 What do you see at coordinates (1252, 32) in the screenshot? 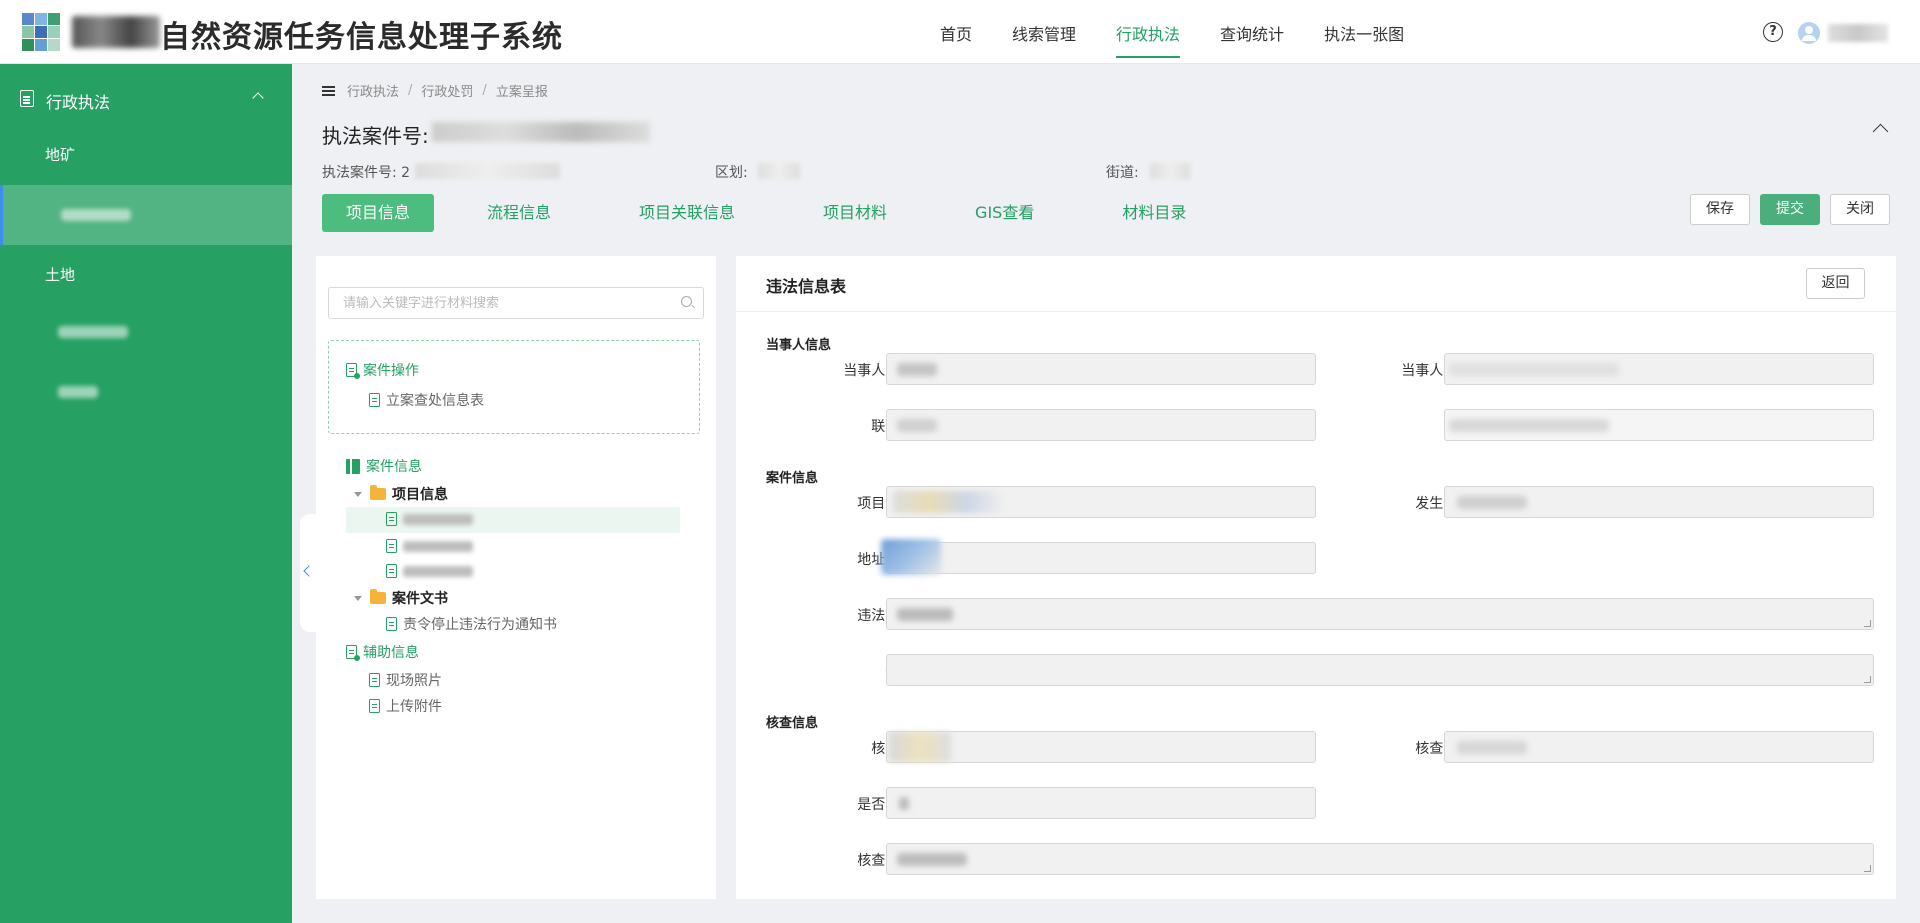
I see `nav-query-statistics: 查询统计` at bounding box center [1252, 32].